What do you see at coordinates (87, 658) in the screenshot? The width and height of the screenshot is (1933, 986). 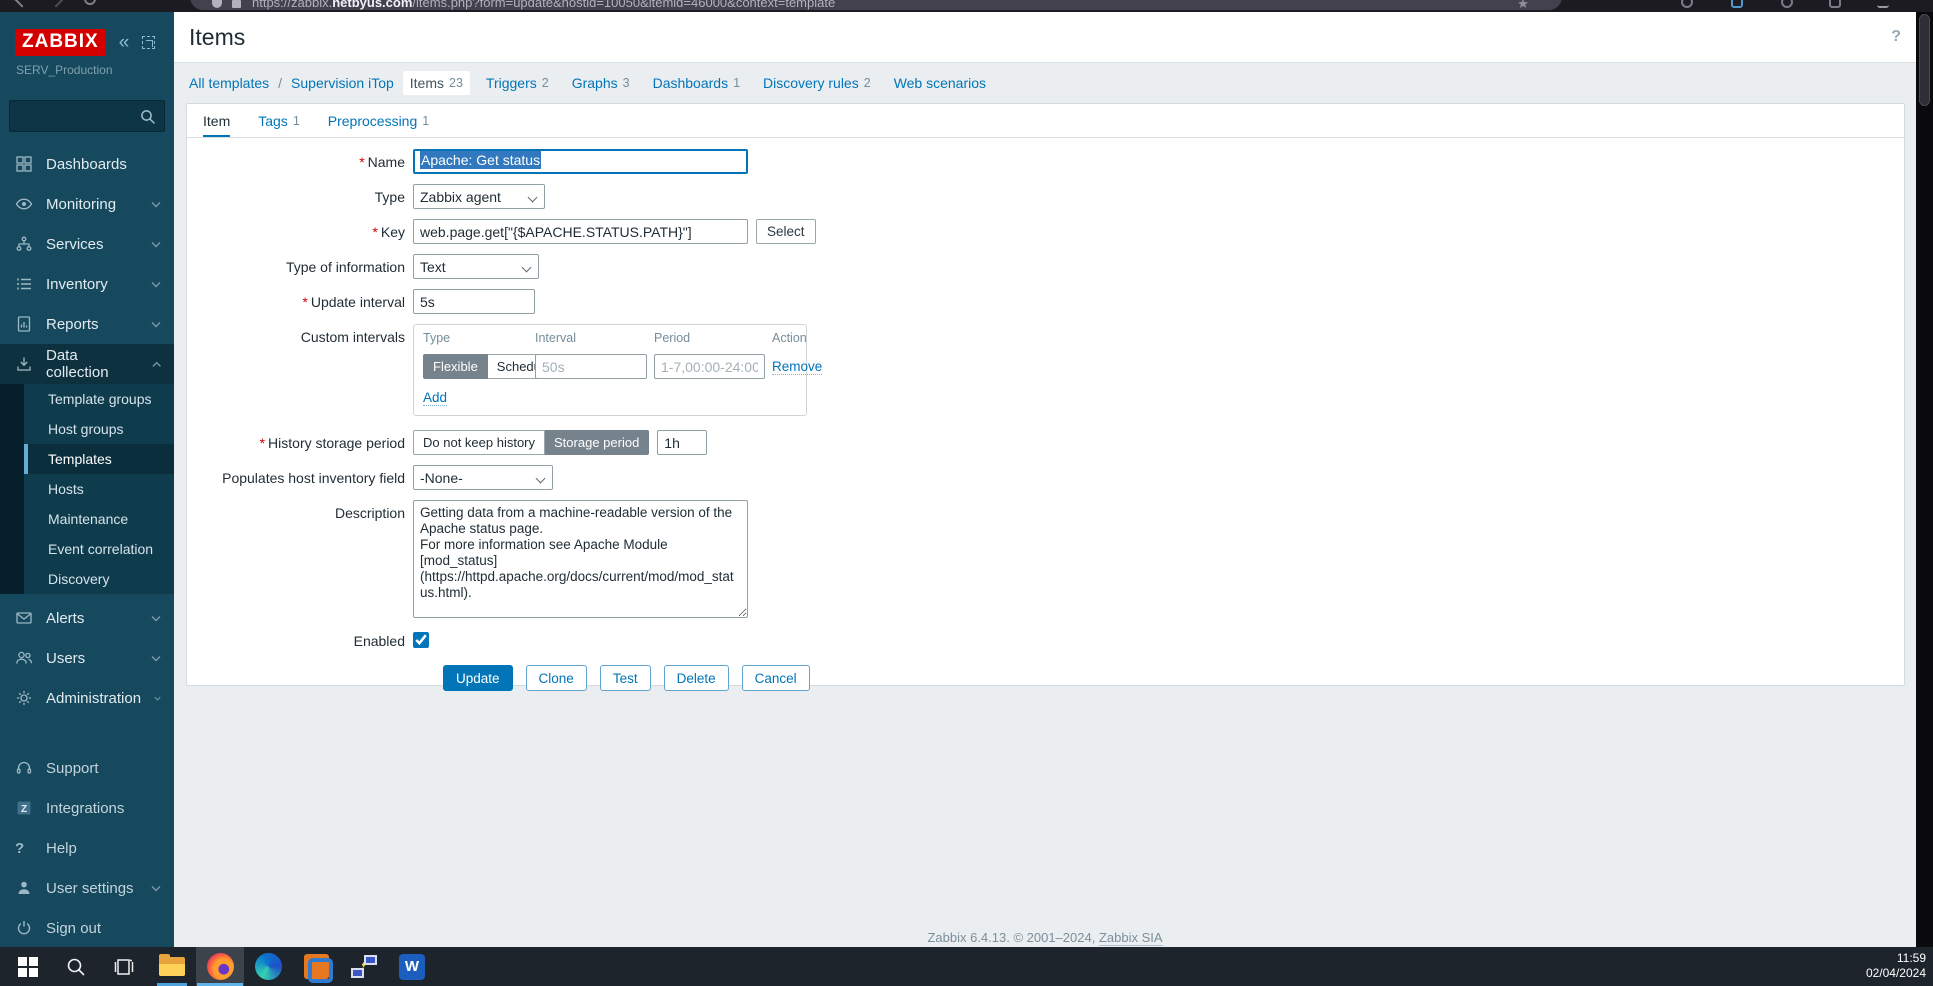 I see `sidebar-item-users: Users` at bounding box center [87, 658].